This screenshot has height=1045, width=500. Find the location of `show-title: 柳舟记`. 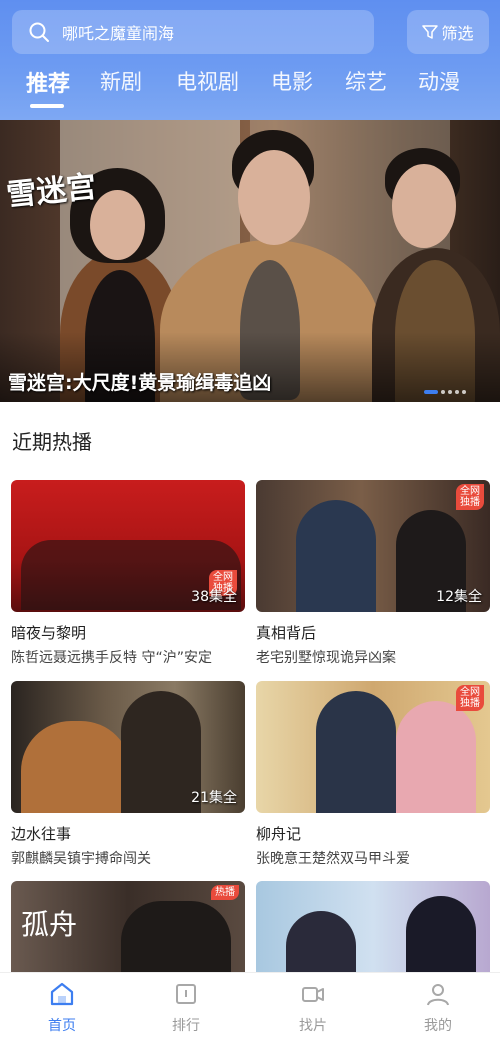

show-title: 柳舟记 is located at coordinates (279, 834).